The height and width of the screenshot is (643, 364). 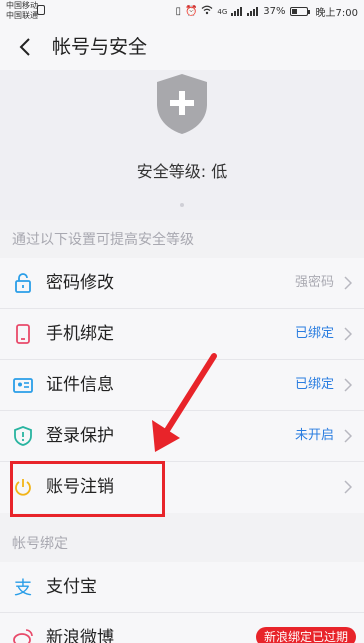 What do you see at coordinates (182, 171) in the screenshot?
I see `security-level: 安全等级: 低` at bounding box center [182, 171].